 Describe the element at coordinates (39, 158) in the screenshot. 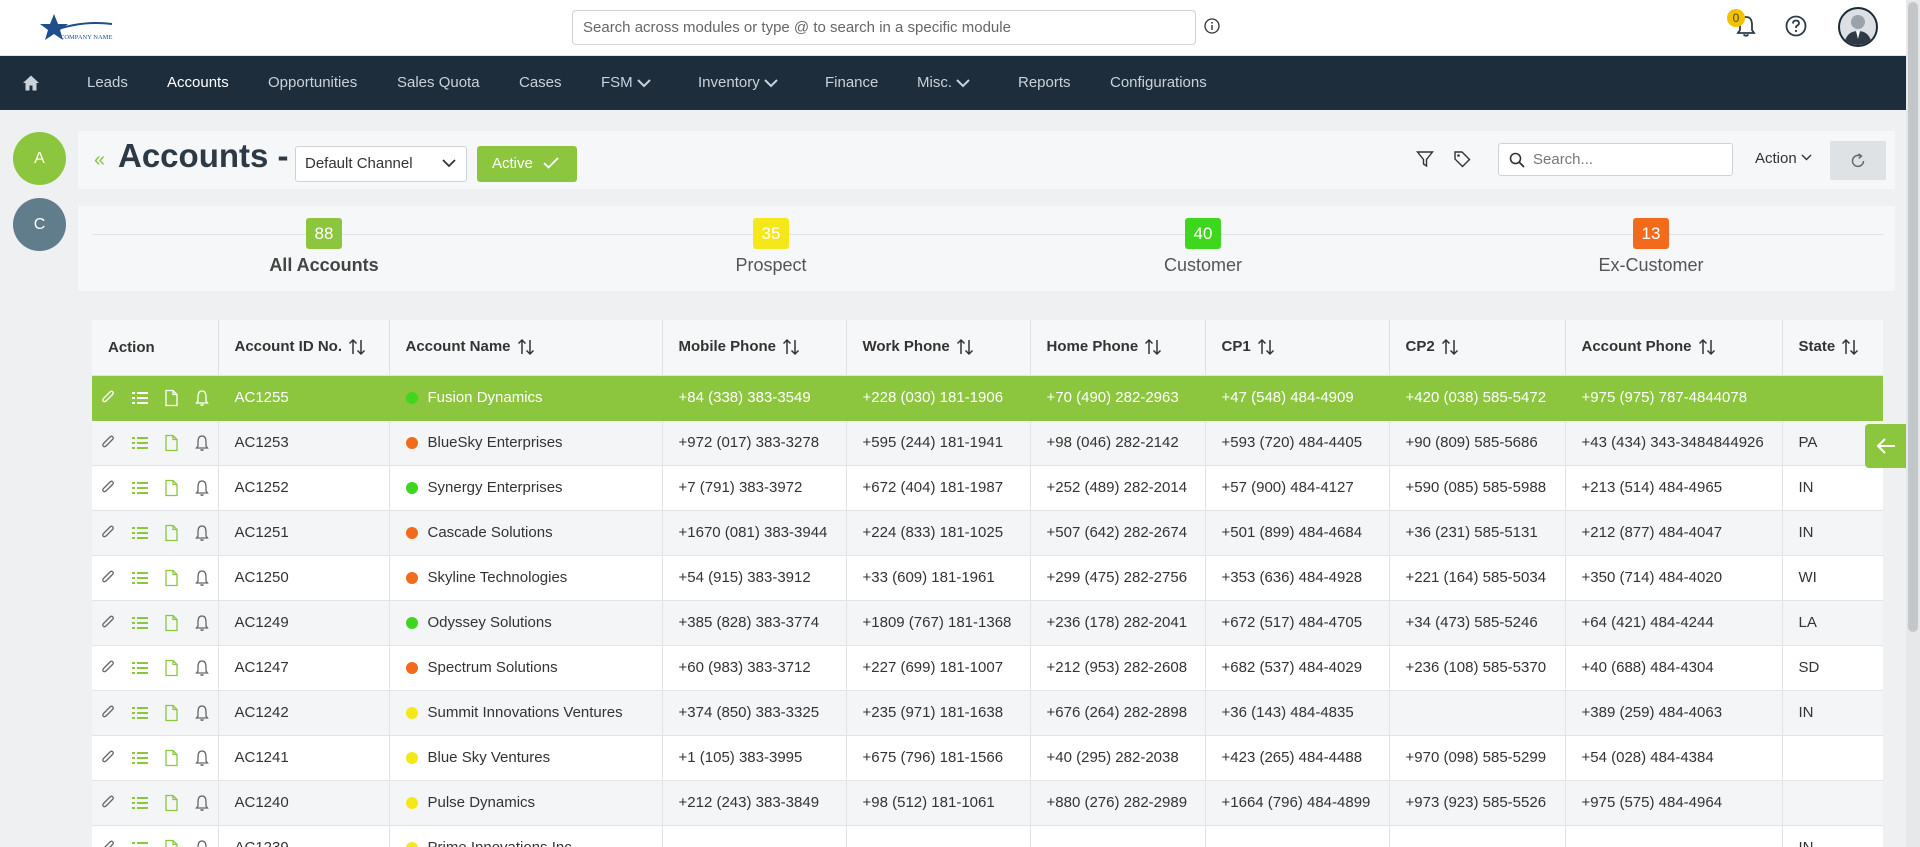

I see `rail-avatar-a: A` at that location.